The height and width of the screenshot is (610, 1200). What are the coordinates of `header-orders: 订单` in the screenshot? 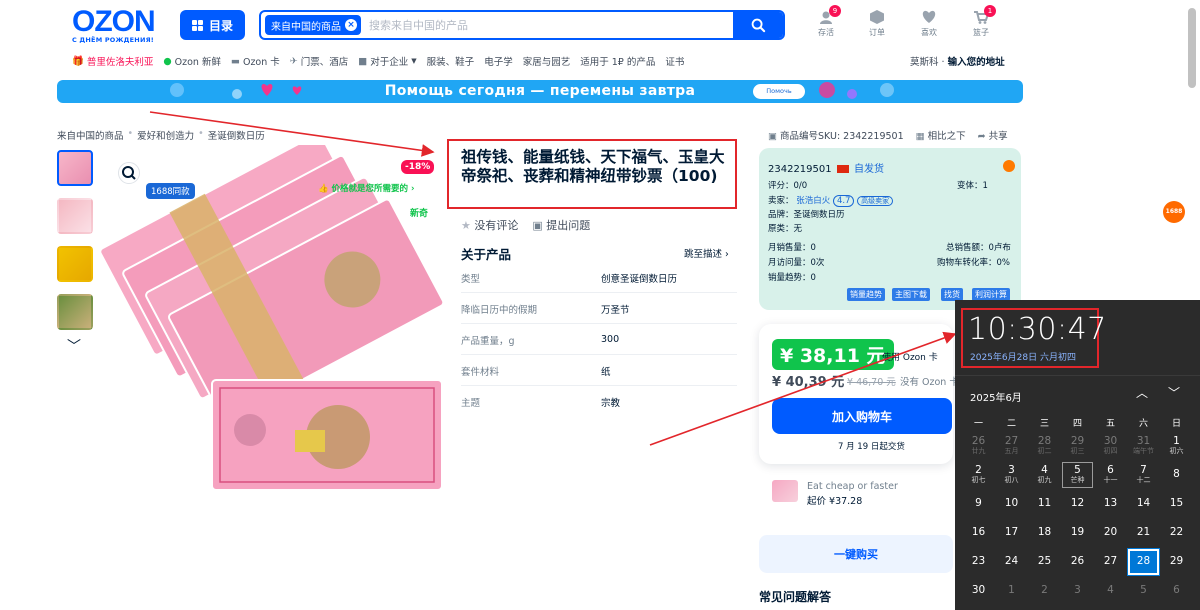 It's located at (877, 24).